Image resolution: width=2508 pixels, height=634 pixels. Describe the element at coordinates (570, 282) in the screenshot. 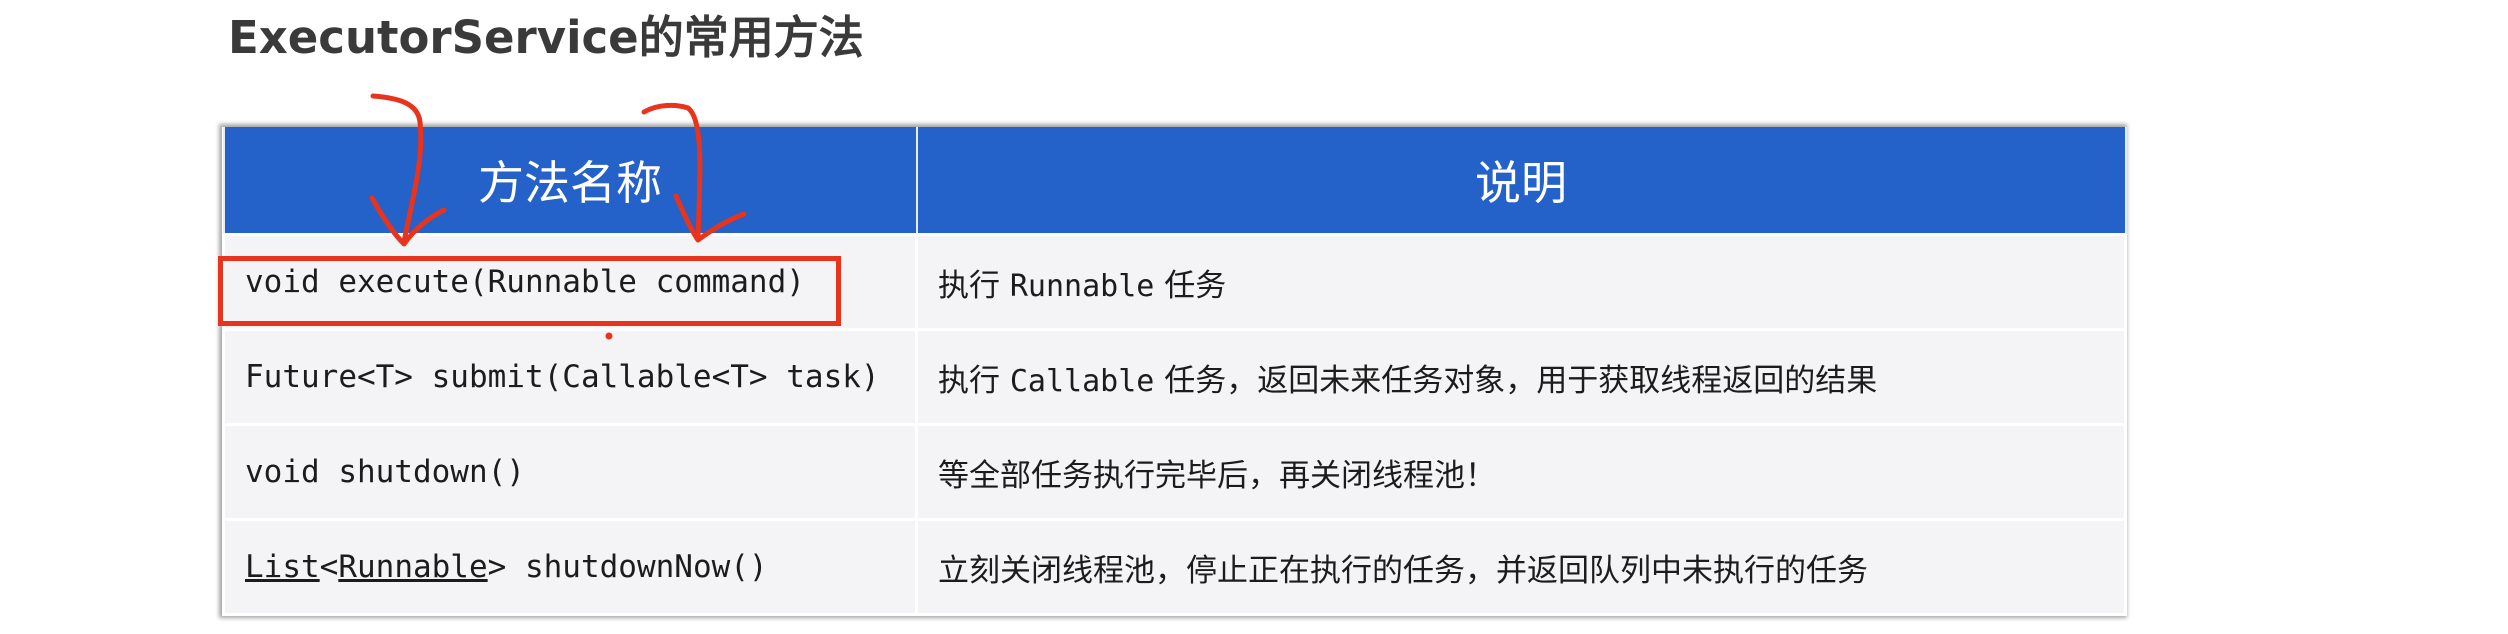

I see `method-signature: void execute(Runnable command)` at that location.